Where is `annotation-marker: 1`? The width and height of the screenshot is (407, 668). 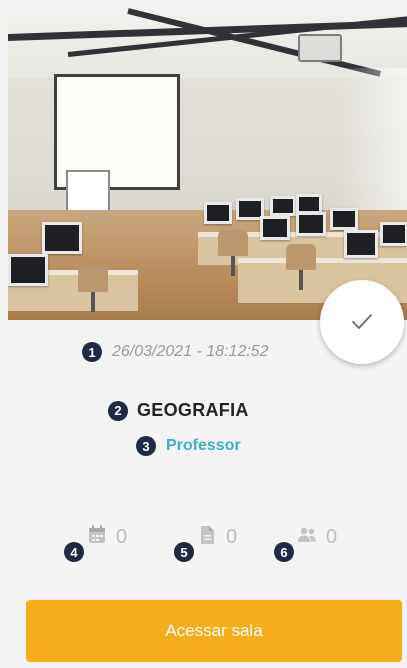
annotation-marker: 1 is located at coordinates (92, 352).